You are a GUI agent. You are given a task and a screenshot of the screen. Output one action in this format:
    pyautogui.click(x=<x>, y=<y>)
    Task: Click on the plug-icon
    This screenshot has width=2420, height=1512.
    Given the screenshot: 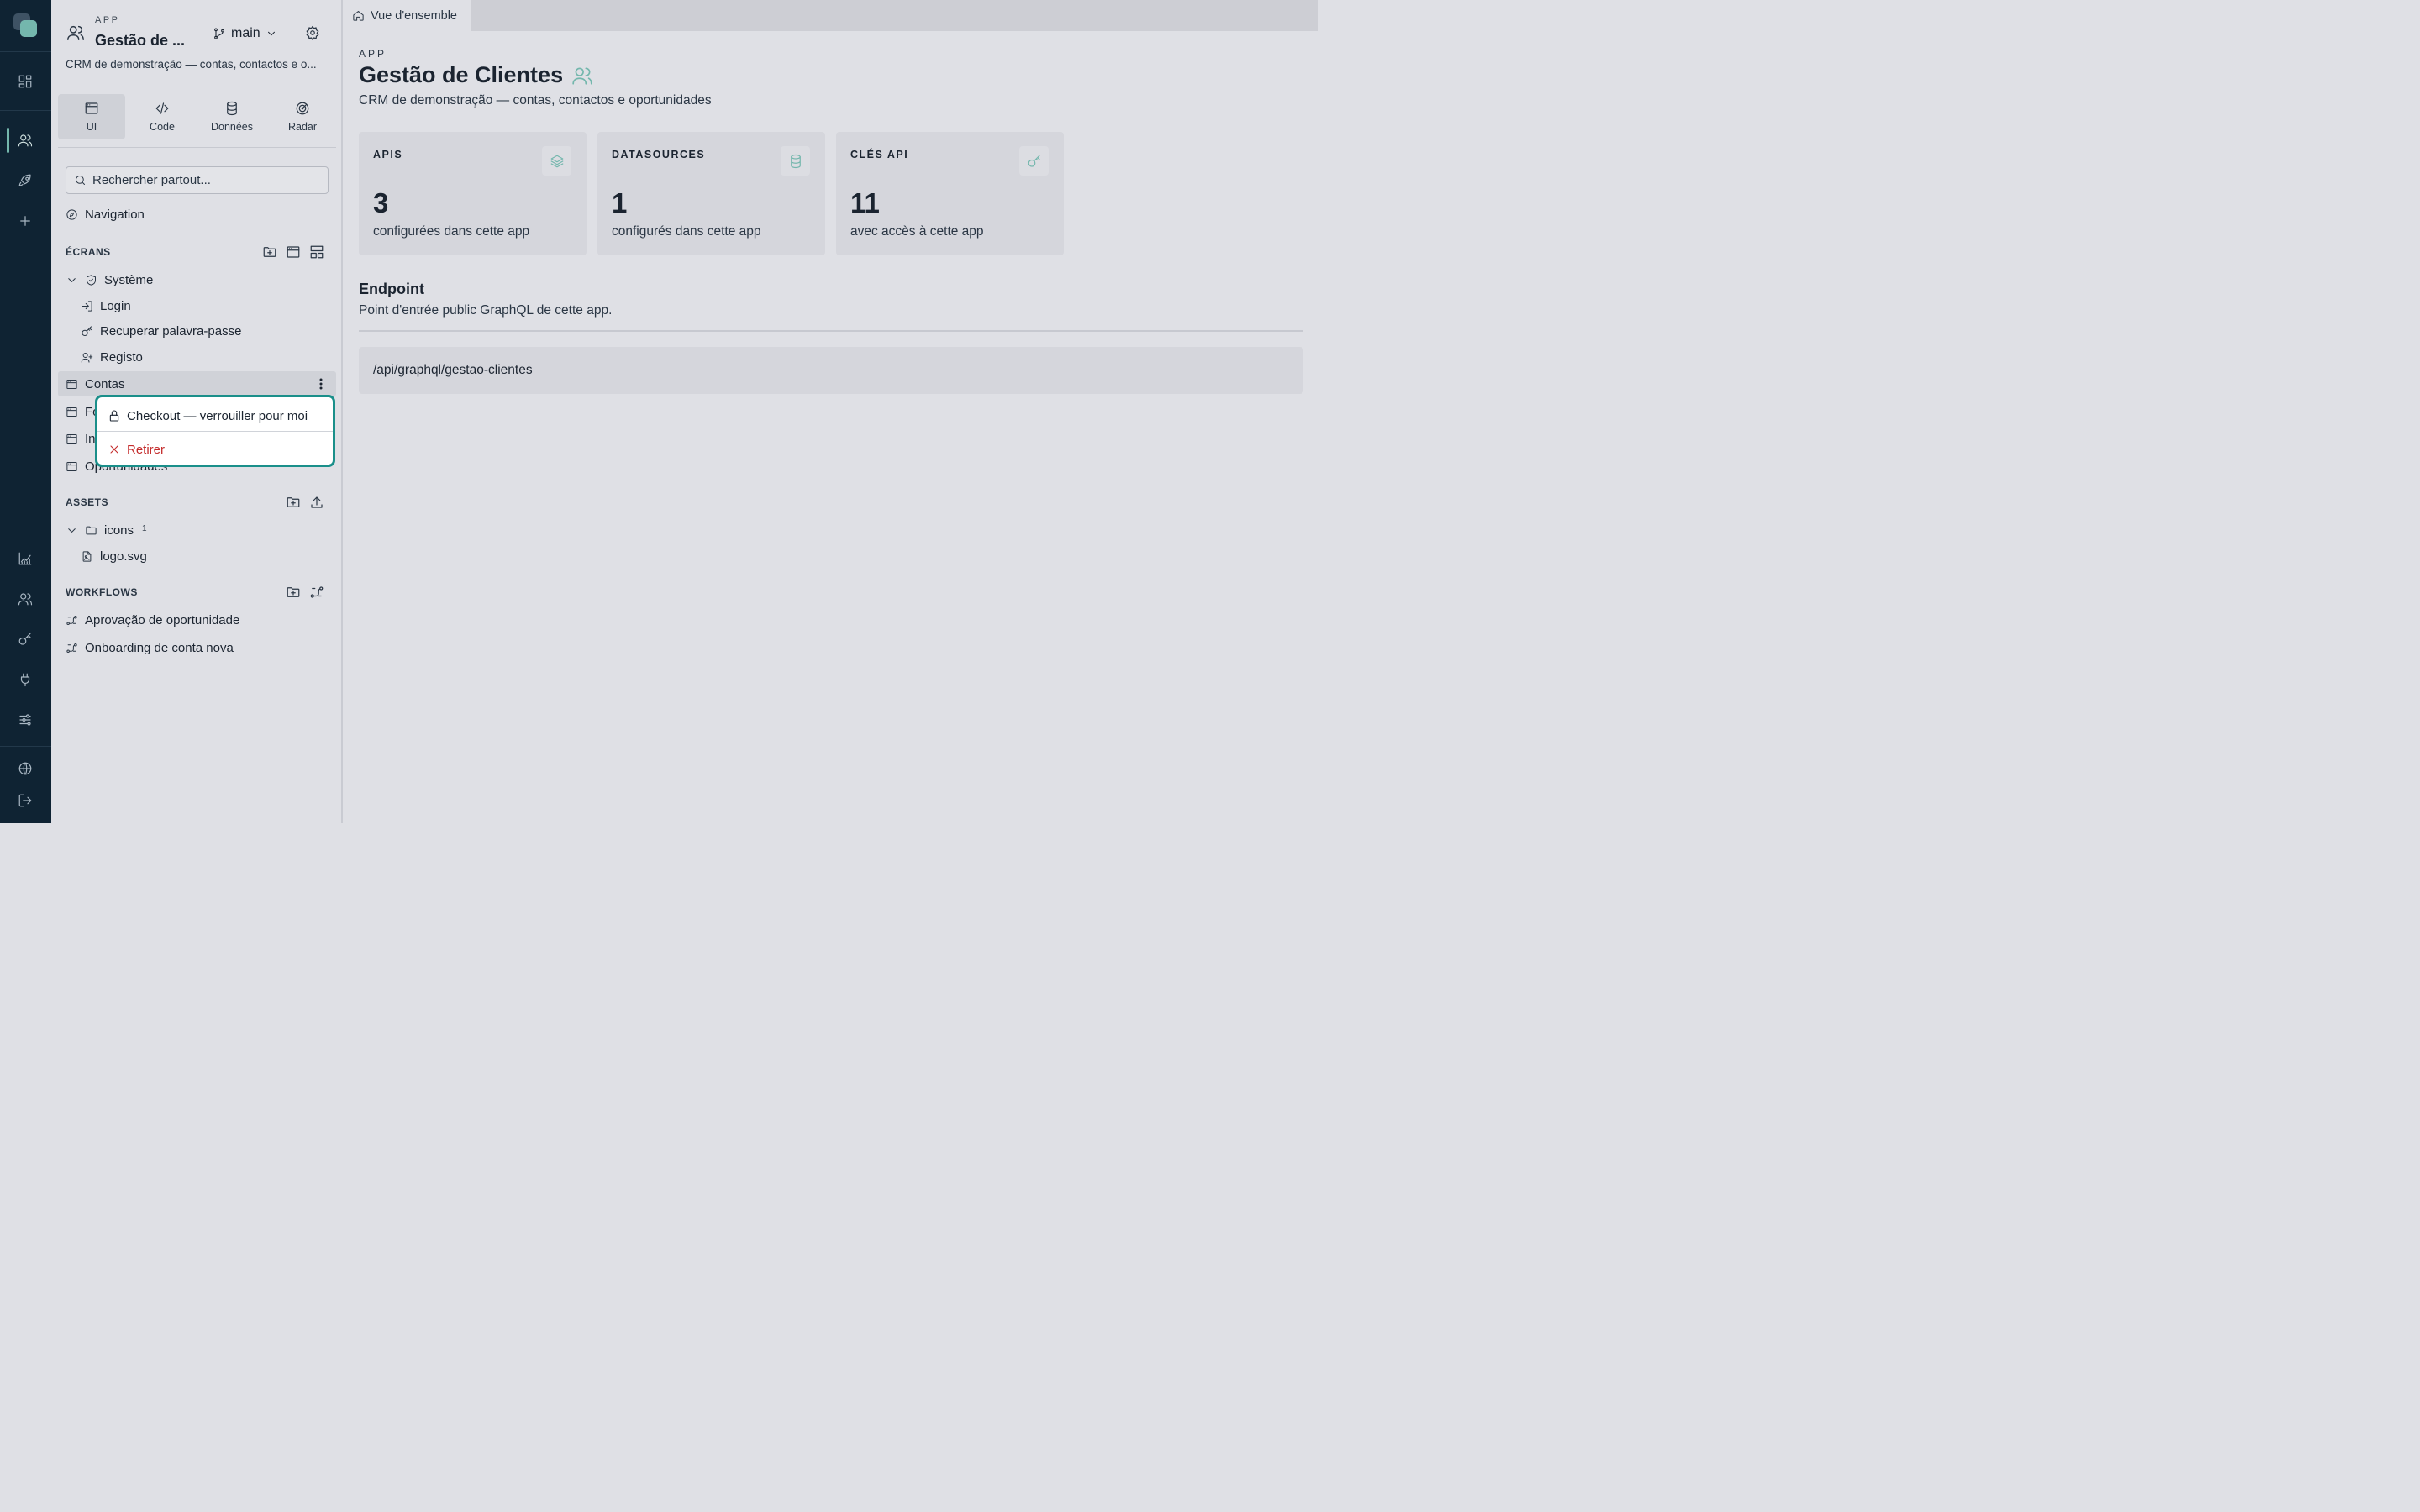 What is the action you would take?
    pyautogui.click(x=25, y=679)
    